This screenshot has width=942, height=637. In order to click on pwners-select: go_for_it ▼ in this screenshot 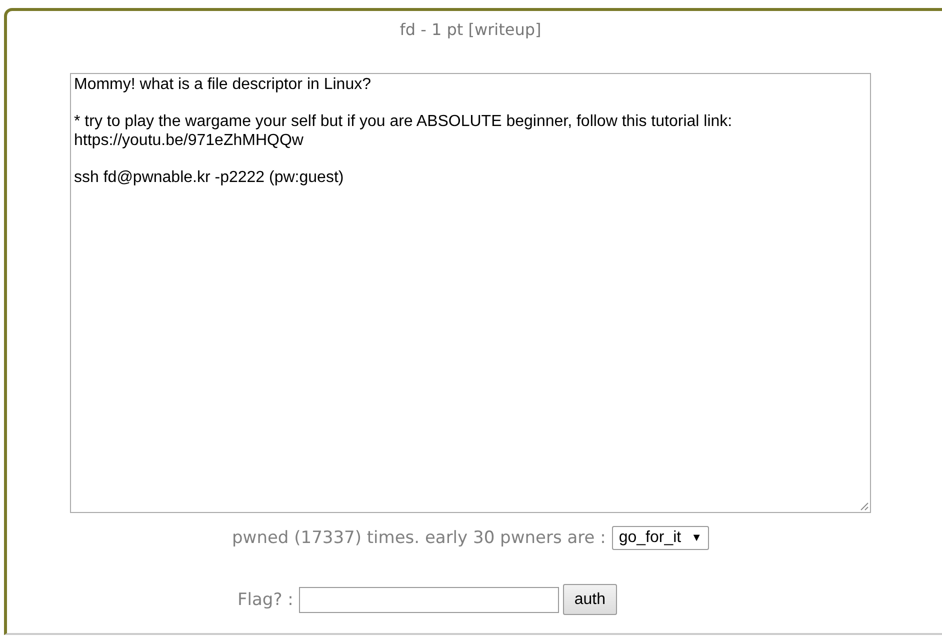, I will do `click(660, 538)`.